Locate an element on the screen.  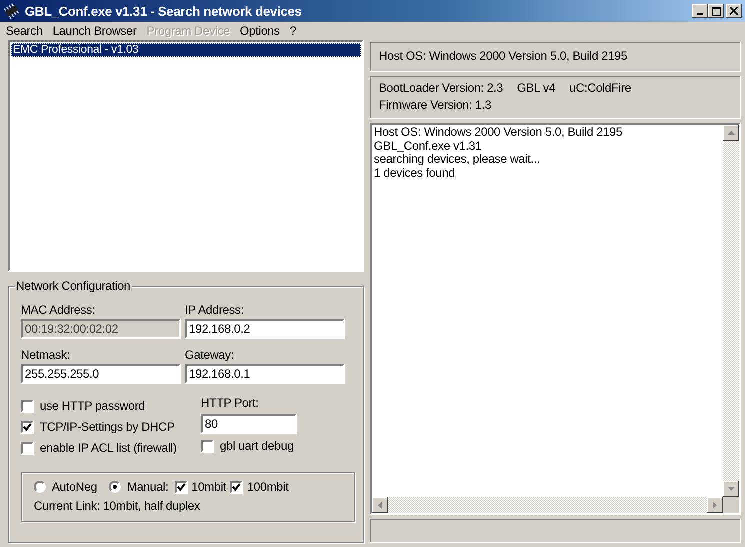
checkbox-label: 10mbit is located at coordinates (209, 487).